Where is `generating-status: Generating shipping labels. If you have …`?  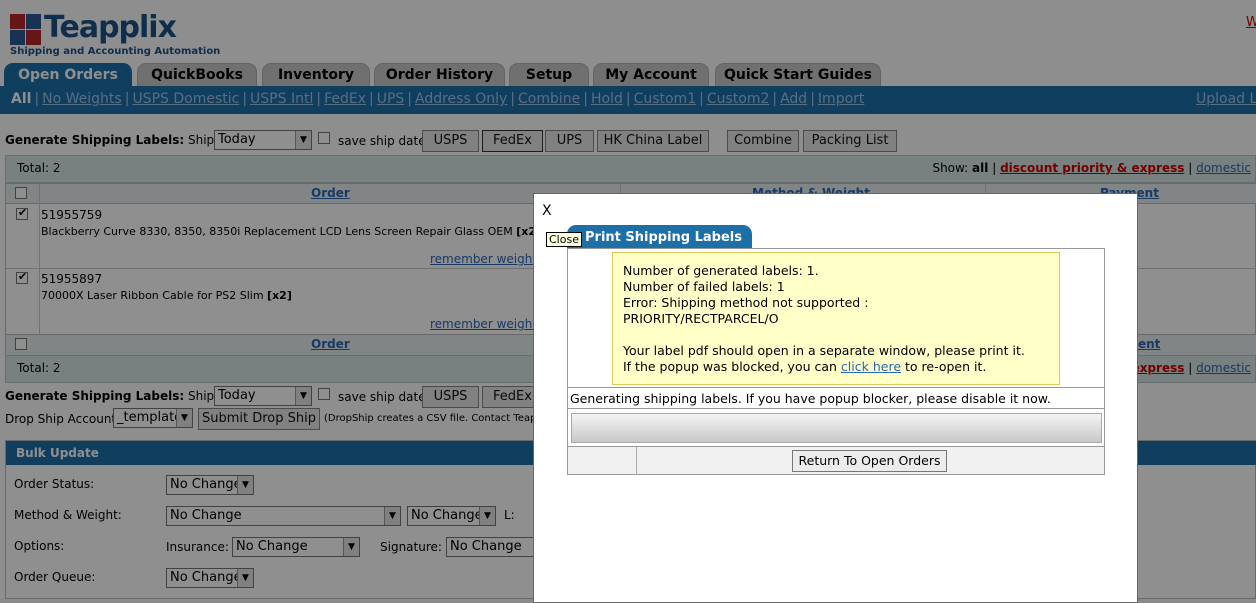
generating-status: Generating shipping labels. If you have … is located at coordinates (836, 398).